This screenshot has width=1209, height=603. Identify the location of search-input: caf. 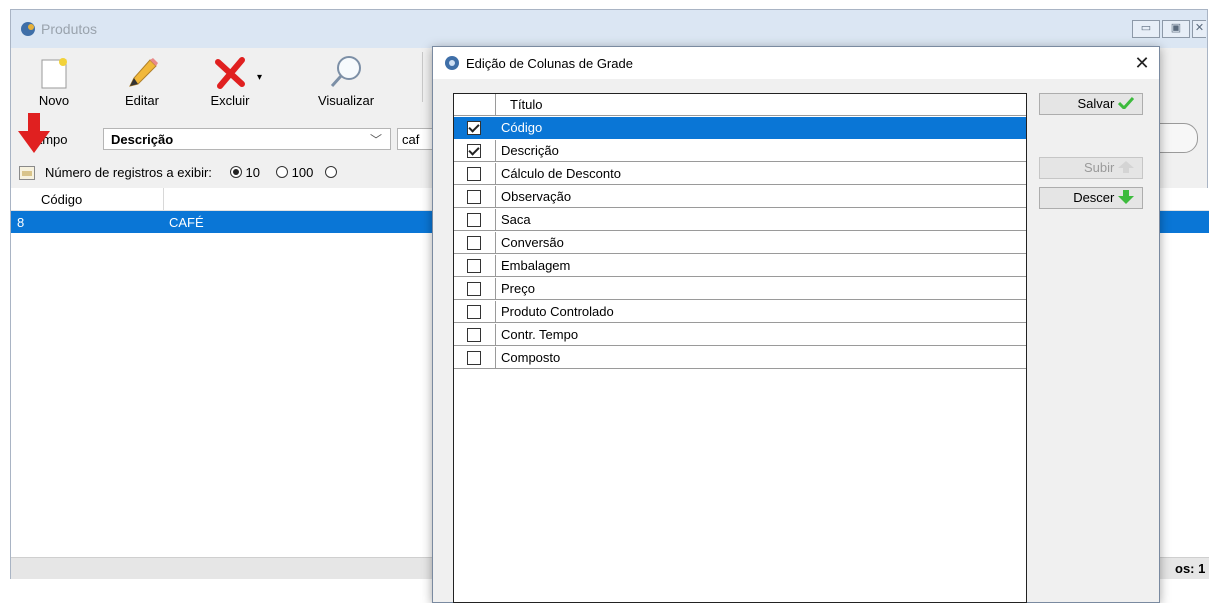
(417, 139).